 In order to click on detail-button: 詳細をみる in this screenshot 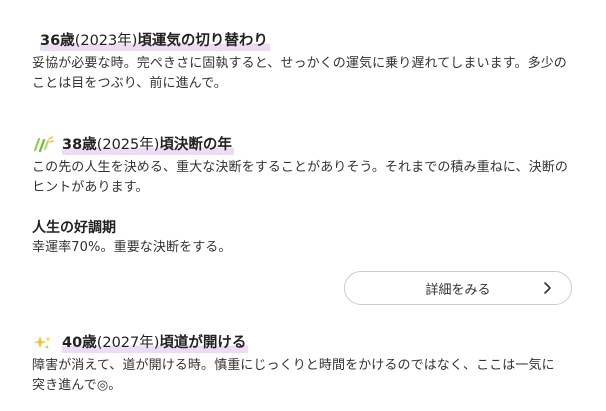, I will do `click(458, 288)`.